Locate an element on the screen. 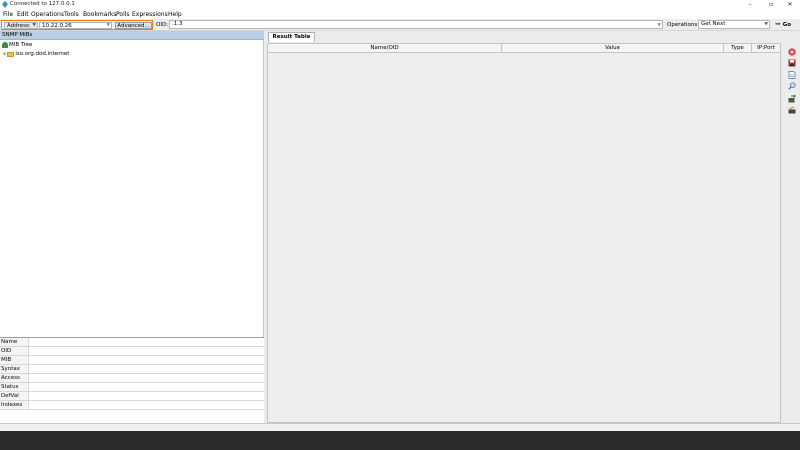  taskbar is located at coordinates (400, 440).